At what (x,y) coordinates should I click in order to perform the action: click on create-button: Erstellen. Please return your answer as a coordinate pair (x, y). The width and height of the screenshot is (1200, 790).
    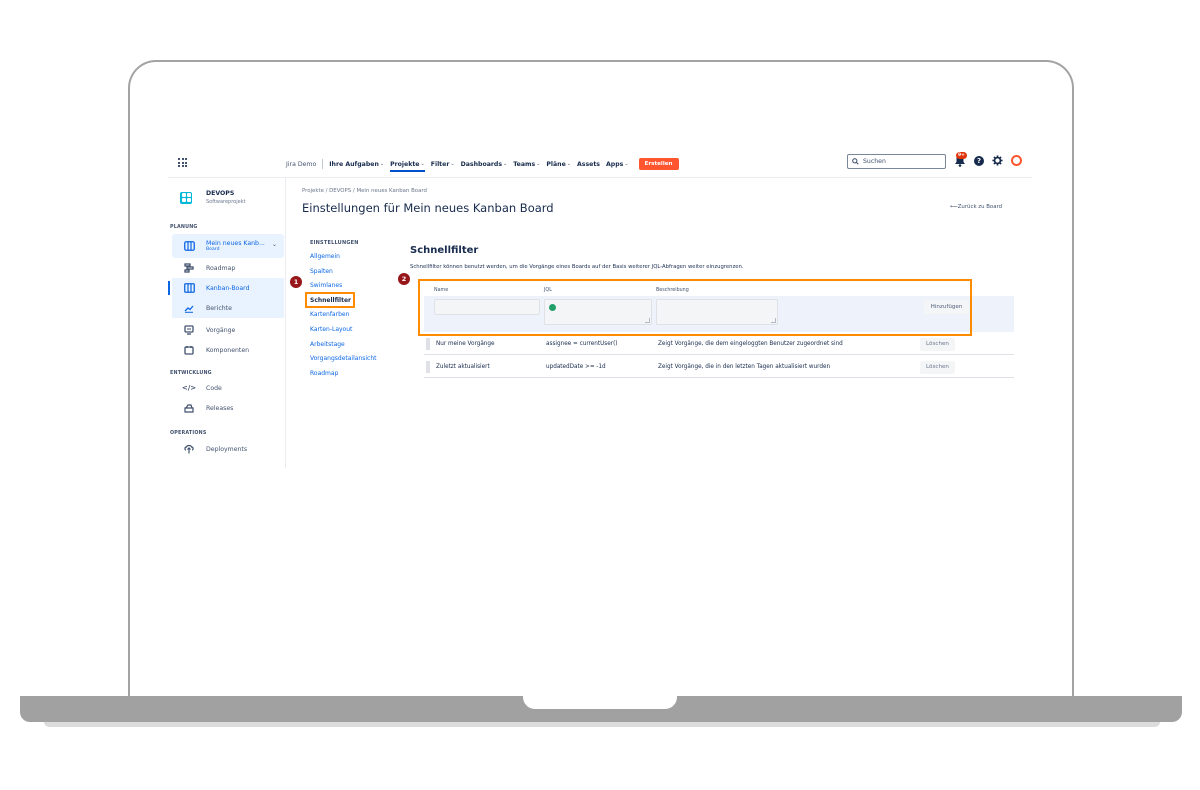
    Looking at the image, I should click on (658, 164).